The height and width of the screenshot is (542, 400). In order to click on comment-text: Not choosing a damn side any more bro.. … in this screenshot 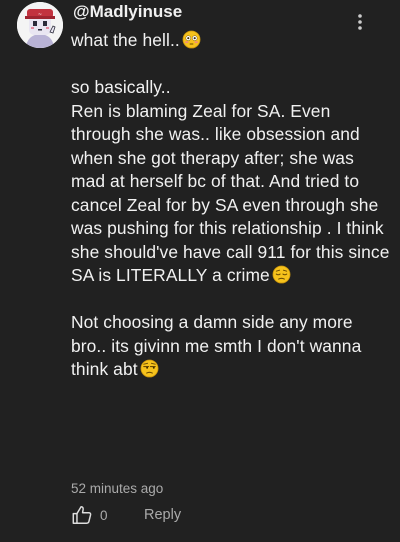, I will do `click(219, 345)`.